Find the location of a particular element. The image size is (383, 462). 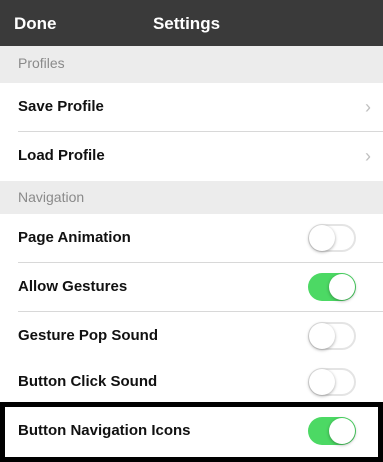

navigation-bar: Done Settings is located at coordinates (191, 23).